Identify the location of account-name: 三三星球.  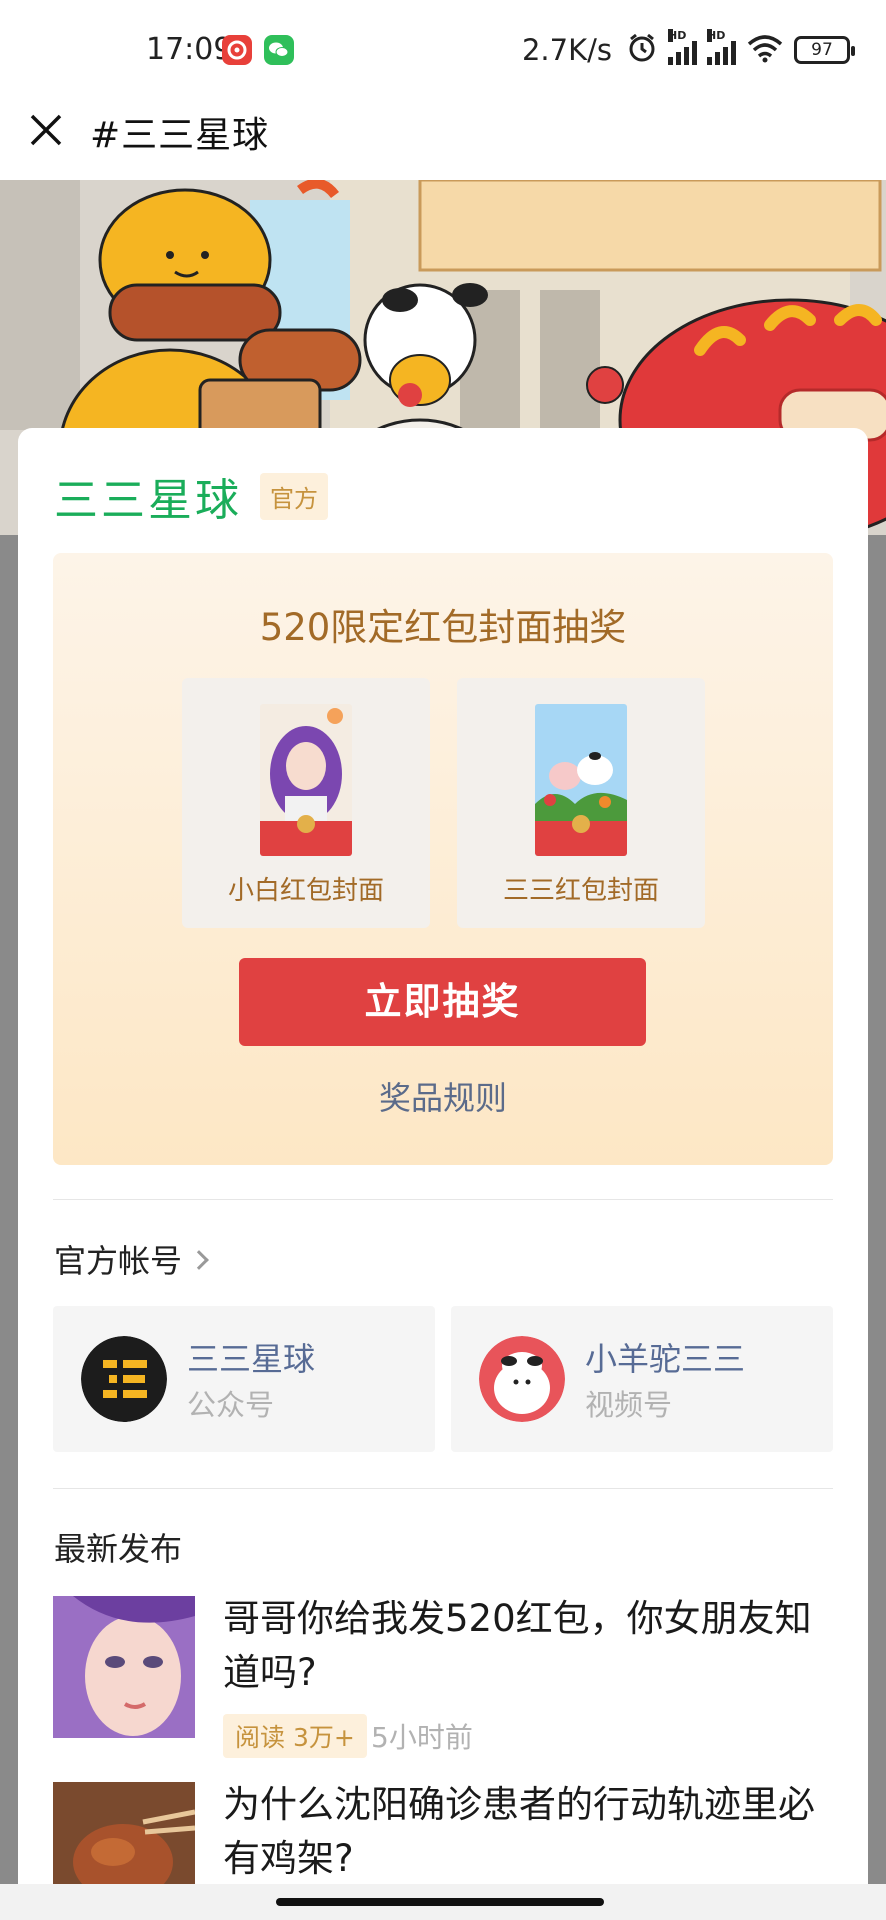
(251, 1359).